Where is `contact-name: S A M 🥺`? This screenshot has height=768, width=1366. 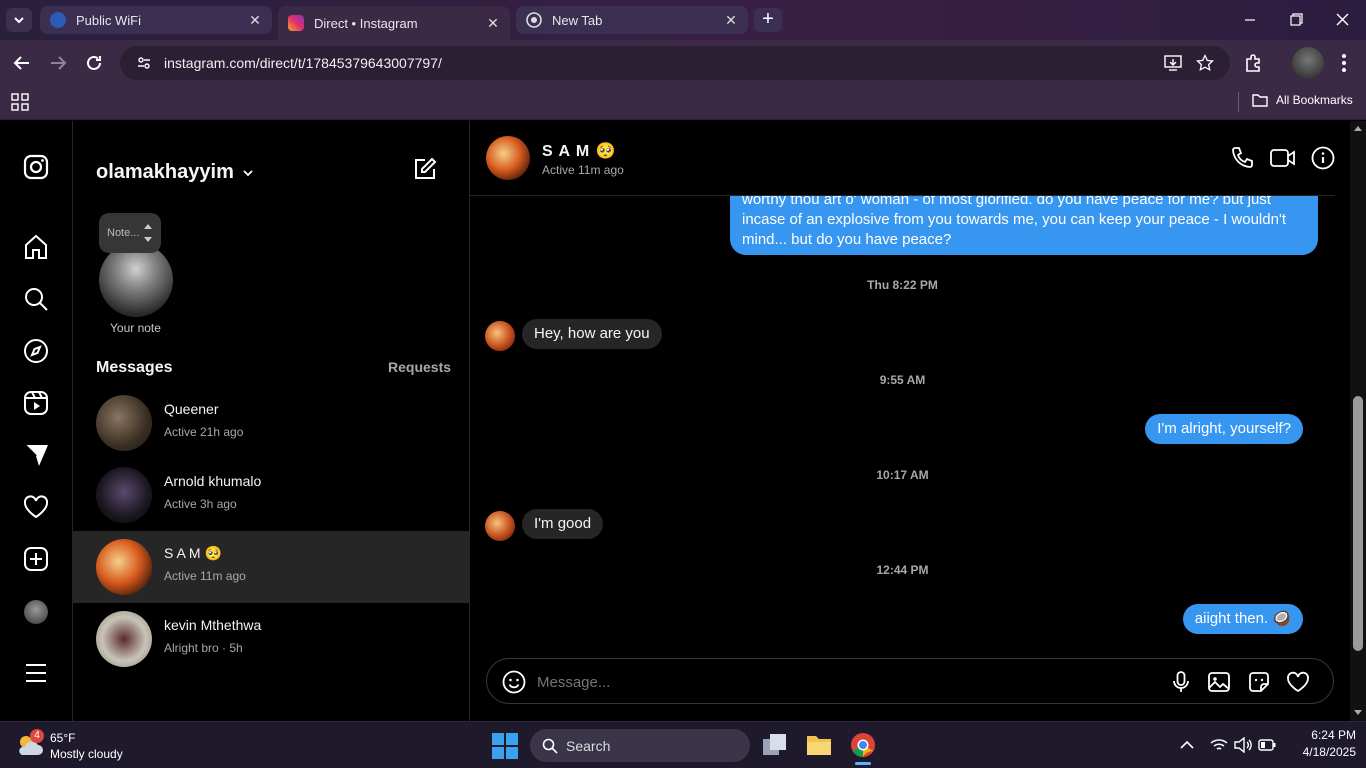
contact-name: S A M 🥺 is located at coordinates (579, 151).